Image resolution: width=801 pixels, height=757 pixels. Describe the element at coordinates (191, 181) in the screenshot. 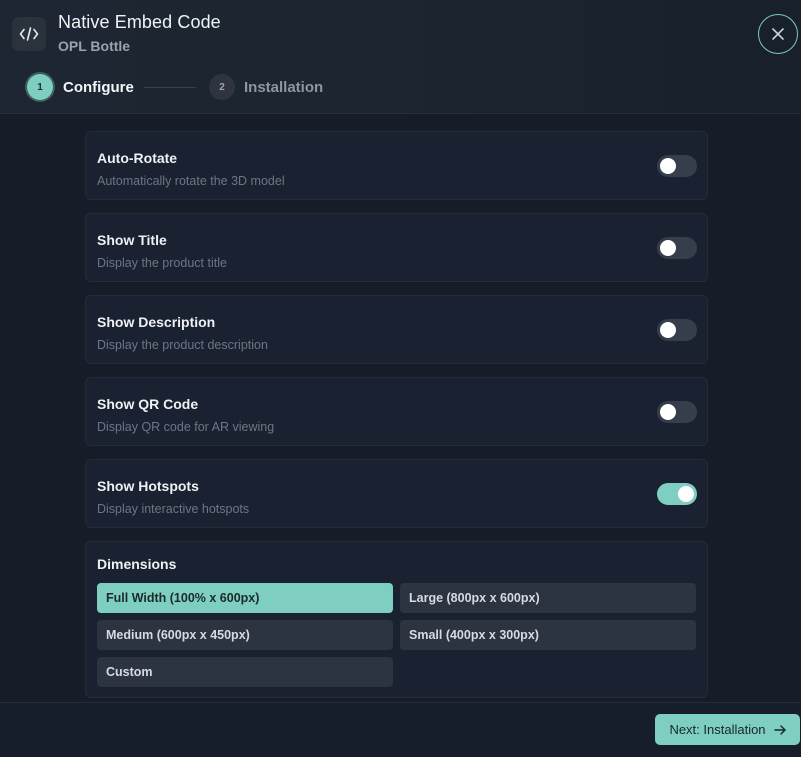

I see `option-description: Automatically rotate the 3D model` at that location.